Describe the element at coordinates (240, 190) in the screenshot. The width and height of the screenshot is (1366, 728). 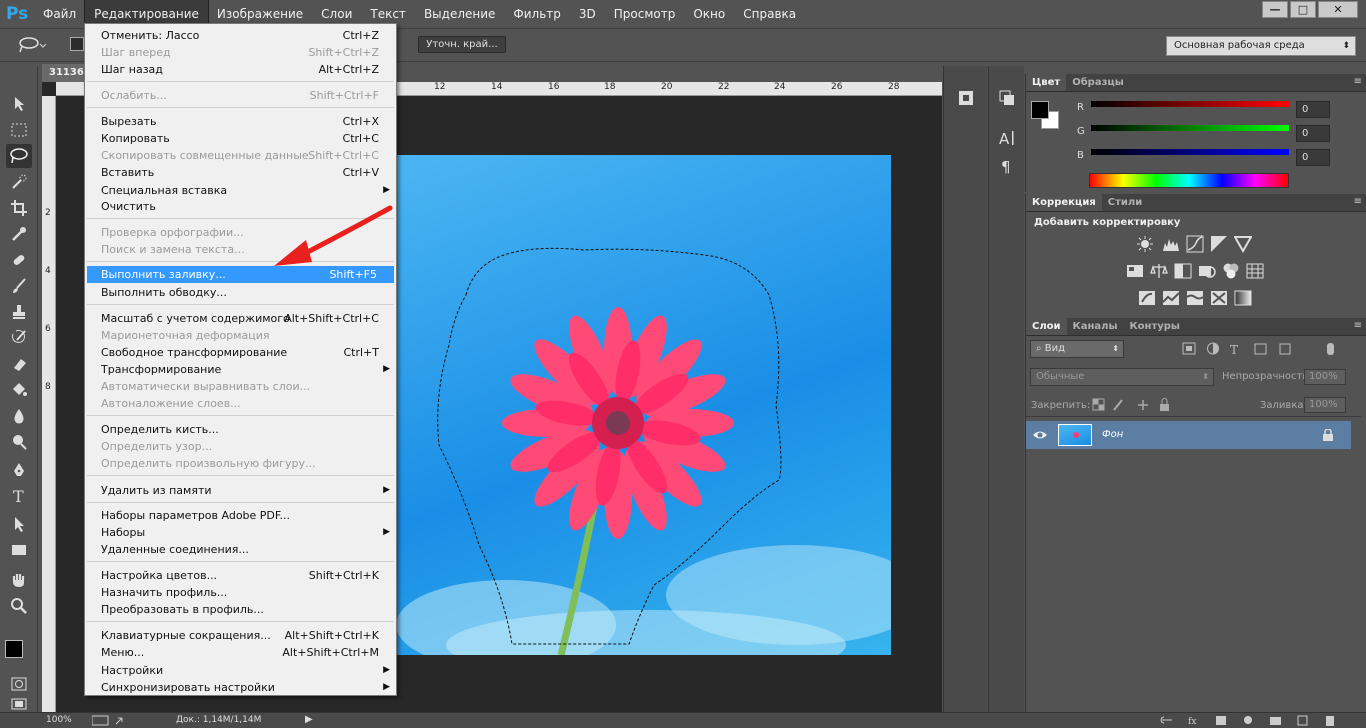
I see `menu-item-paste-special: Специальная вставка ▶` at that location.